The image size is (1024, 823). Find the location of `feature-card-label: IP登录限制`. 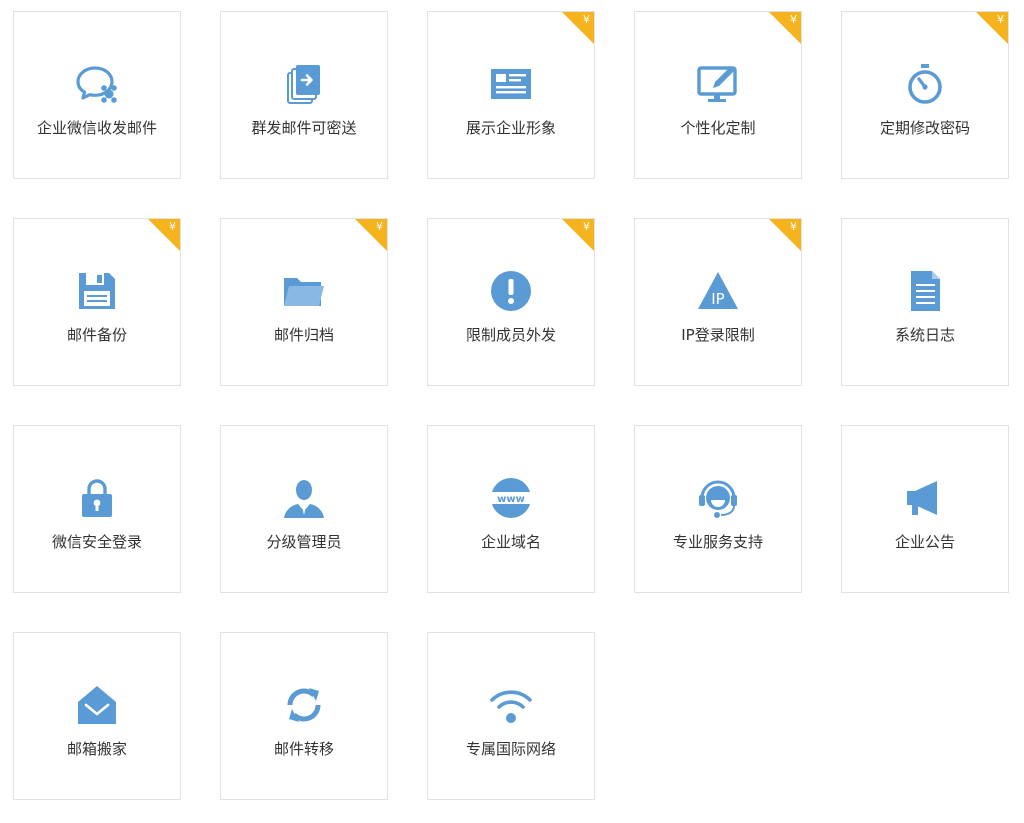

feature-card-label: IP登录限制 is located at coordinates (718, 335).